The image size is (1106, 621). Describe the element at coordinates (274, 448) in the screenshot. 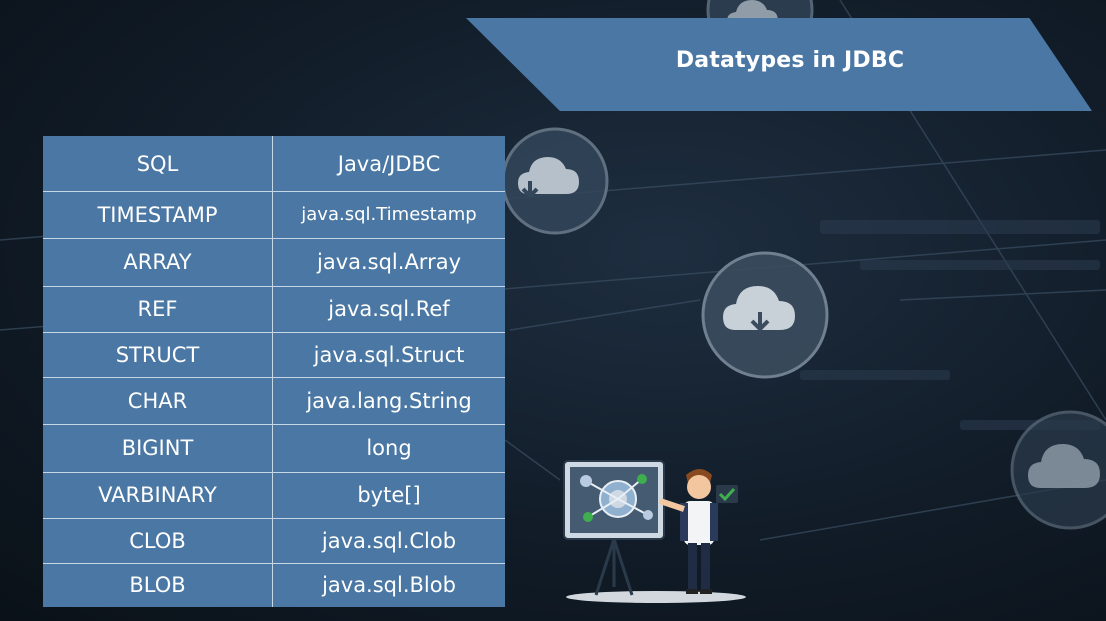

I see `table-row: BIGINT long` at that location.